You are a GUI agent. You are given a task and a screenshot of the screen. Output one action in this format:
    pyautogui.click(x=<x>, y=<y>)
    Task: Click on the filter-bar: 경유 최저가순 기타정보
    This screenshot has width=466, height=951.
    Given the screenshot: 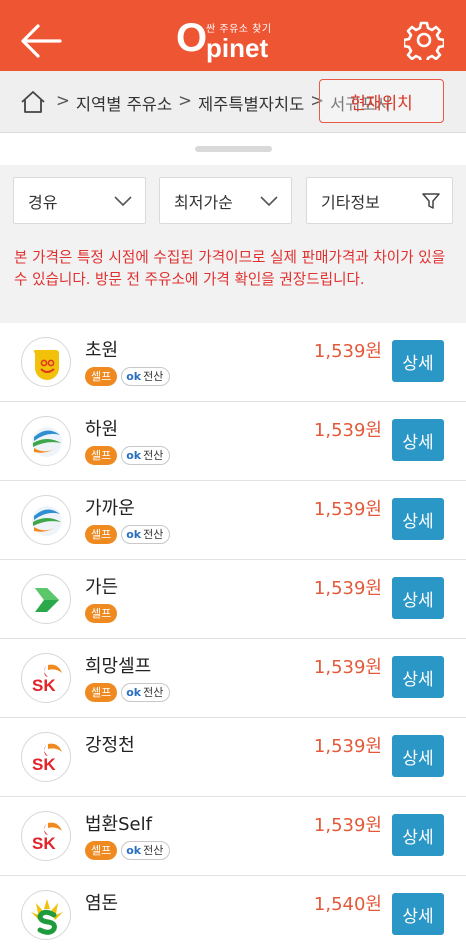 What is the action you would take?
    pyautogui.click(x=233, y=200)
    